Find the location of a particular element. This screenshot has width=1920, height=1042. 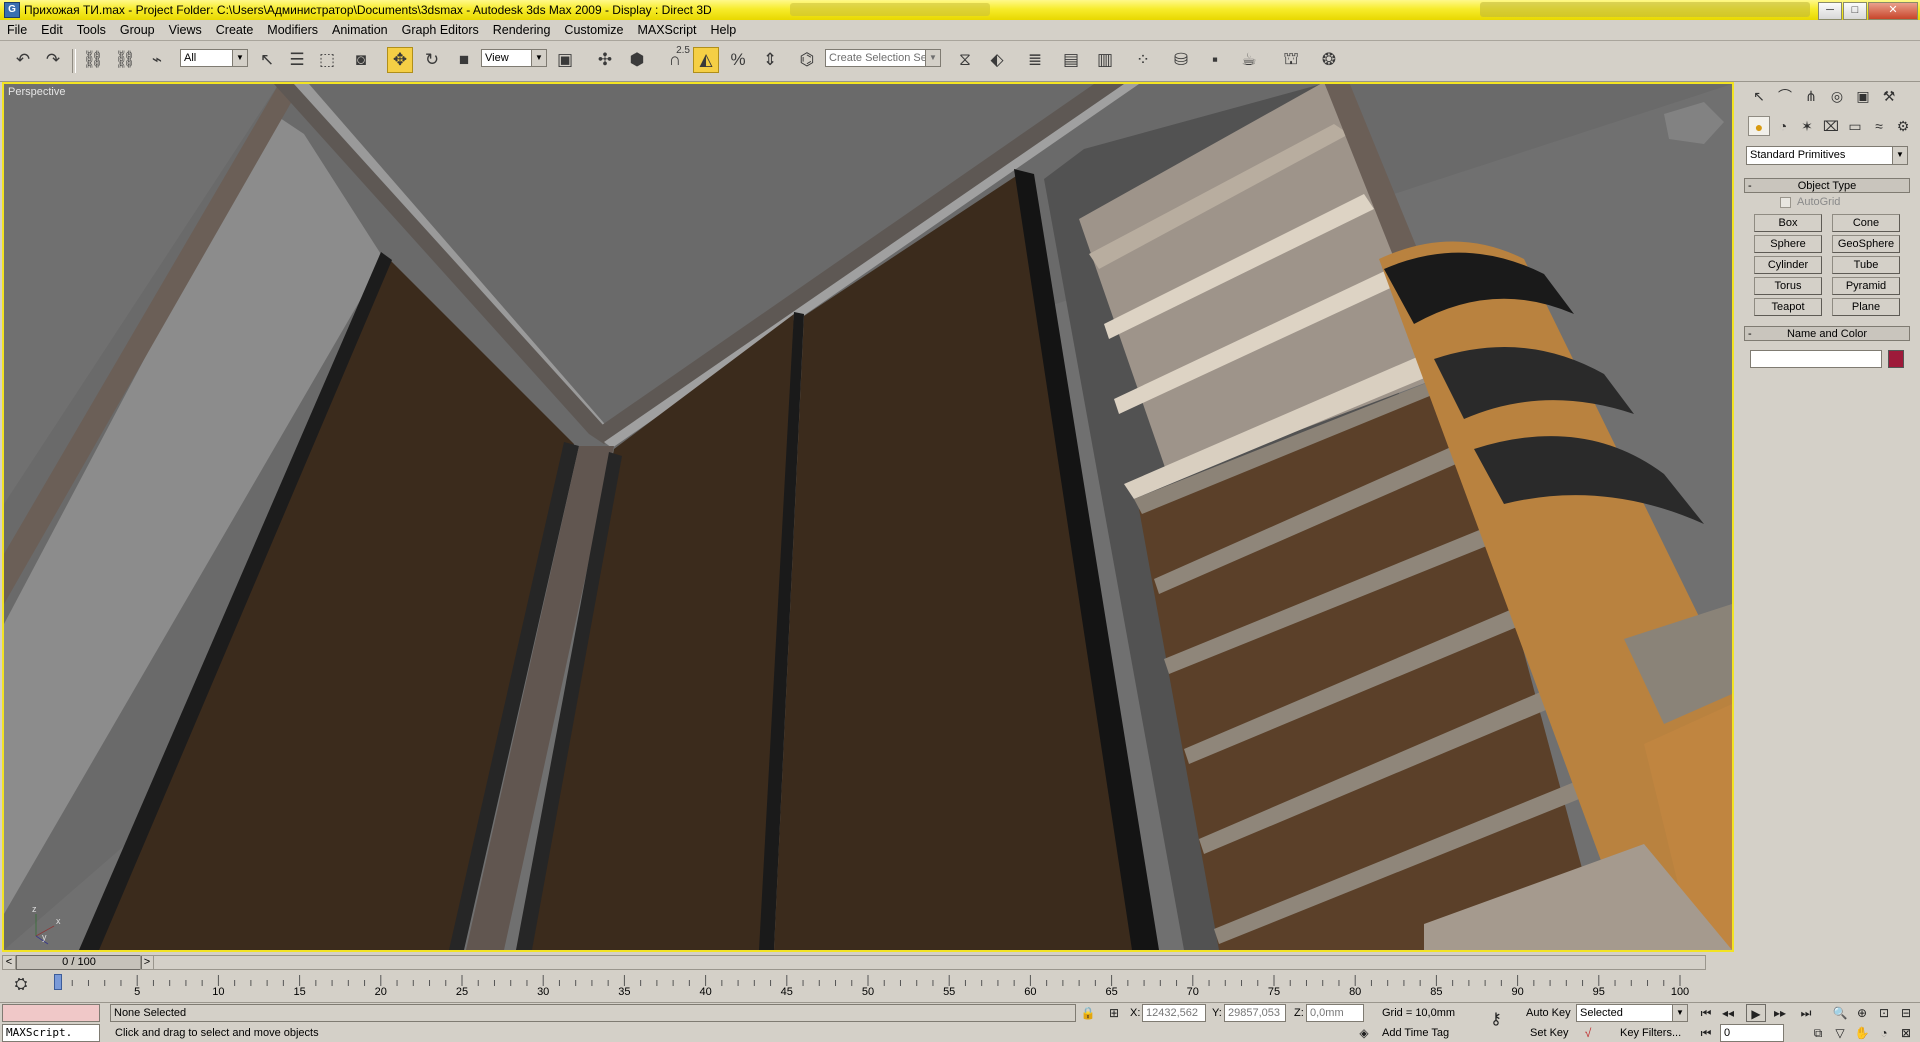

time-configuration-icon: ⧉ is located at coordinates (1818, 1033).